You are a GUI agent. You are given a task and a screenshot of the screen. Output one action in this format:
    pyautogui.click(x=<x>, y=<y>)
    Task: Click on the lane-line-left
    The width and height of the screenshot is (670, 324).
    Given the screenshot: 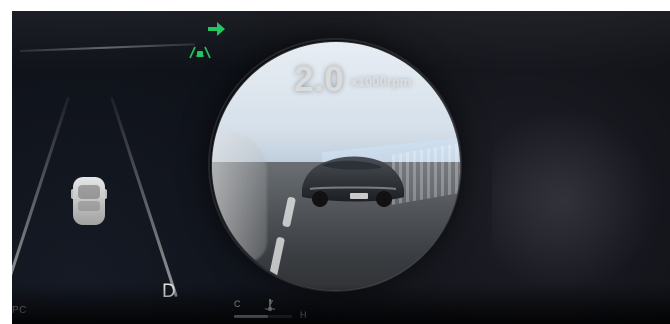 What is the action you would take?
    pyautogui.click(x=41, y=197)
    